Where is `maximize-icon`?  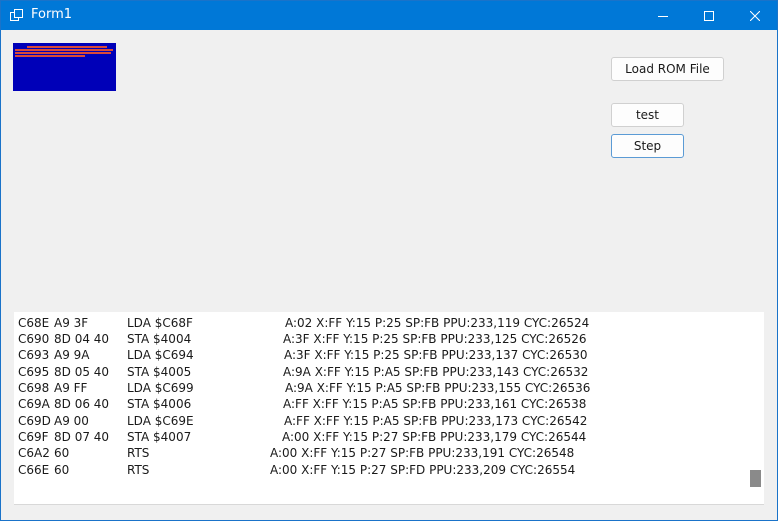
maximize-icon is located at coordinates (709, 15).